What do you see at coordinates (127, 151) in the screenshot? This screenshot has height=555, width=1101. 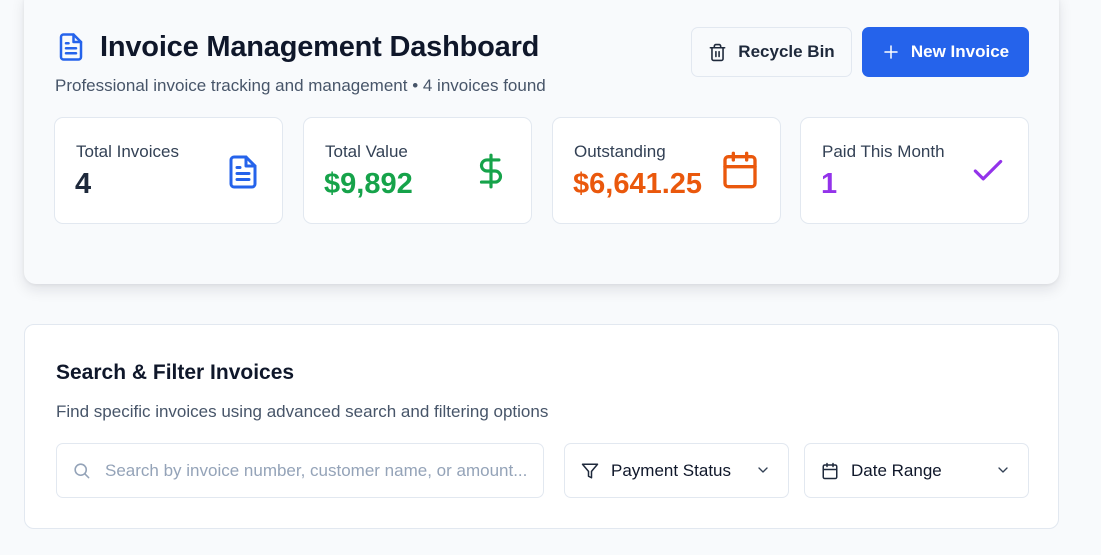 I see `stat-label: Total Invoices` at bounding box center [127, 151].